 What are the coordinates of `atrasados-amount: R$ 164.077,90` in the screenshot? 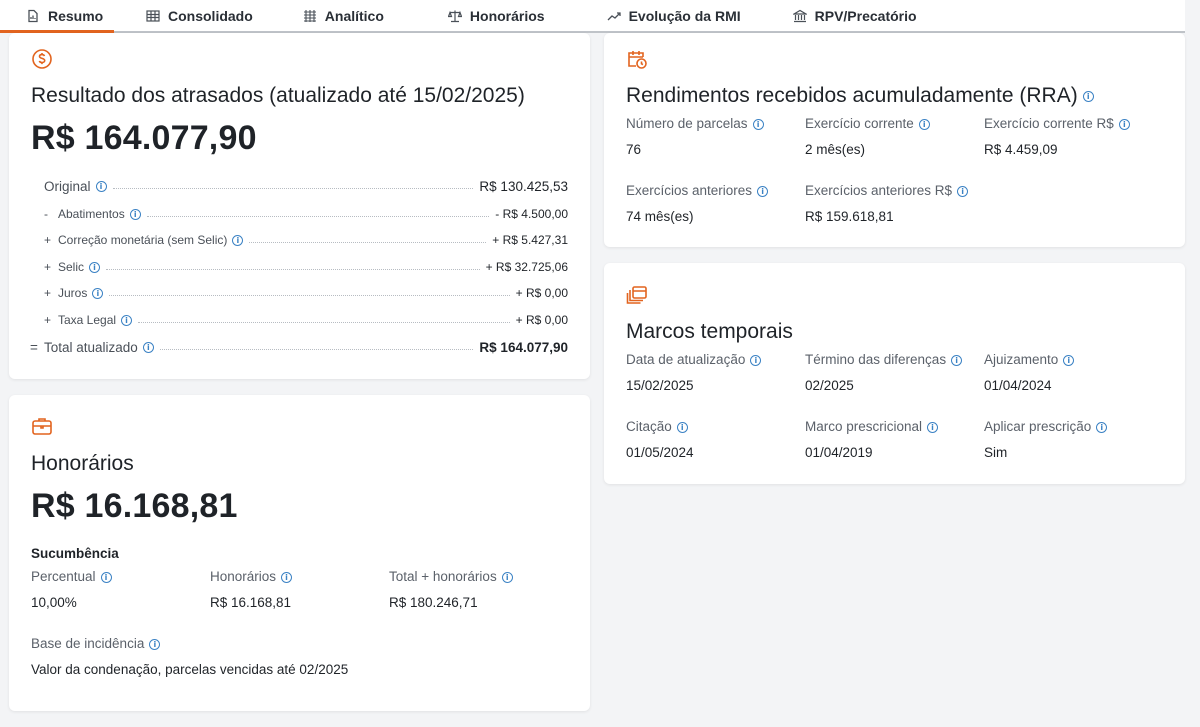 It's located at (144, 138).